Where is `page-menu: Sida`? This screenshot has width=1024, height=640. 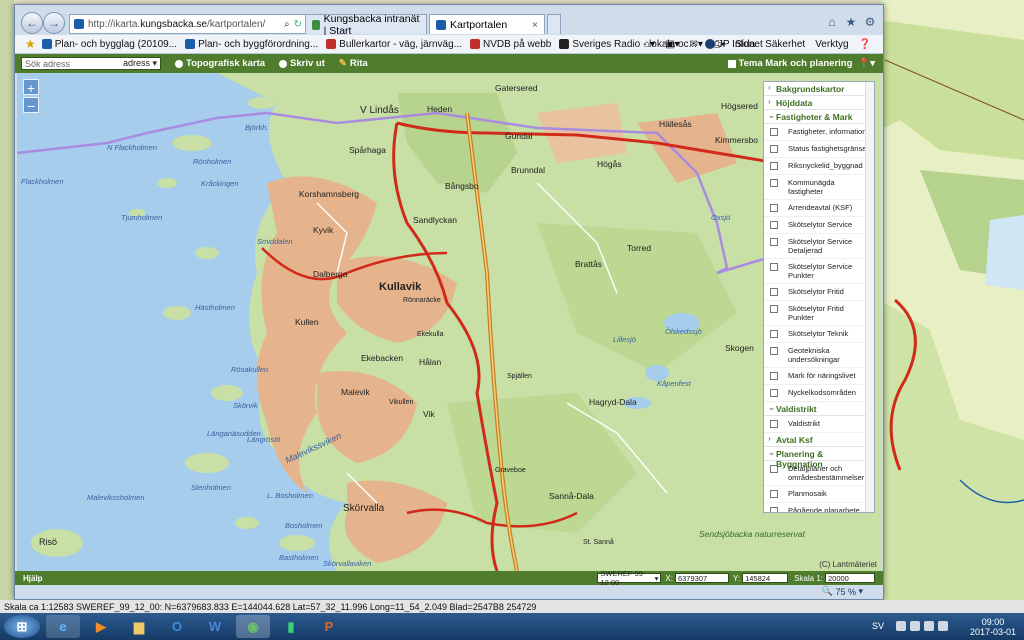
page-menu: Sida is located at coordinates (745, 44).